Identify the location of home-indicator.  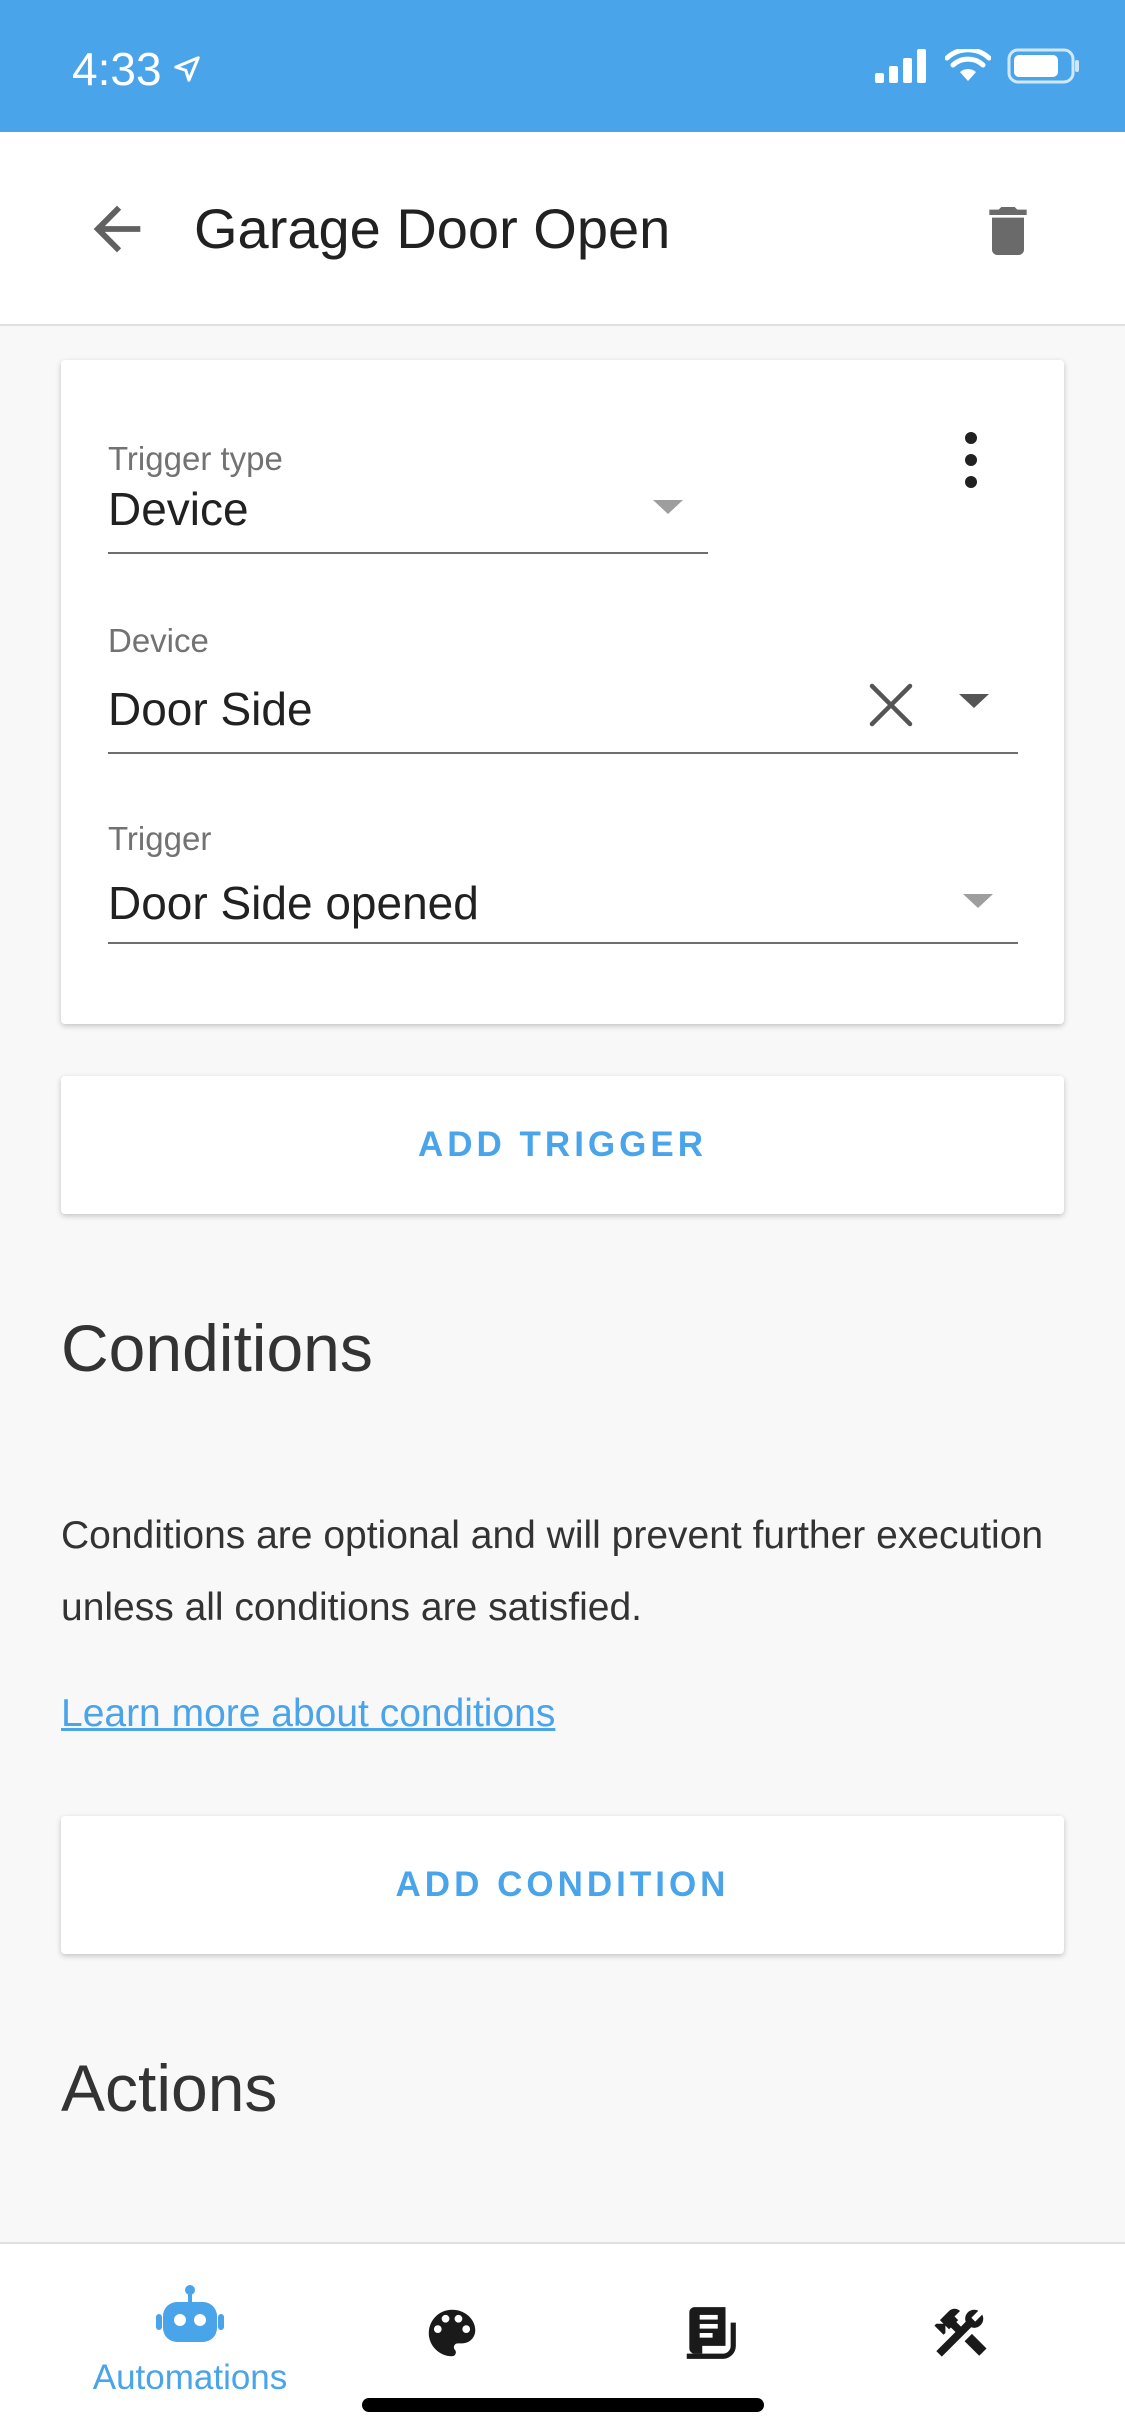
(563, 2405).